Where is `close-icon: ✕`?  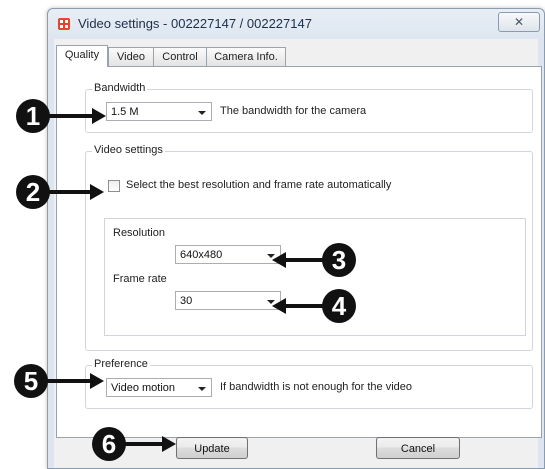
close-icon: ✕ is located at coordinates (519, 22).